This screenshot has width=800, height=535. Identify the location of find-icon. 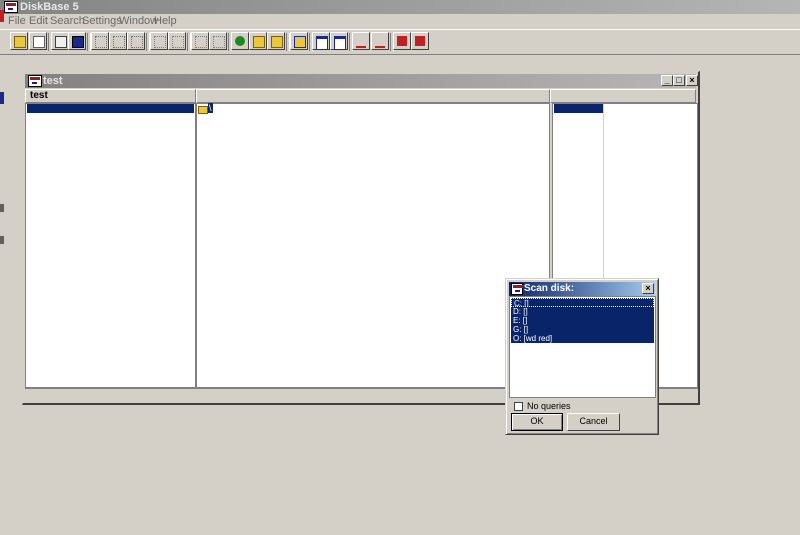
(299, 41).